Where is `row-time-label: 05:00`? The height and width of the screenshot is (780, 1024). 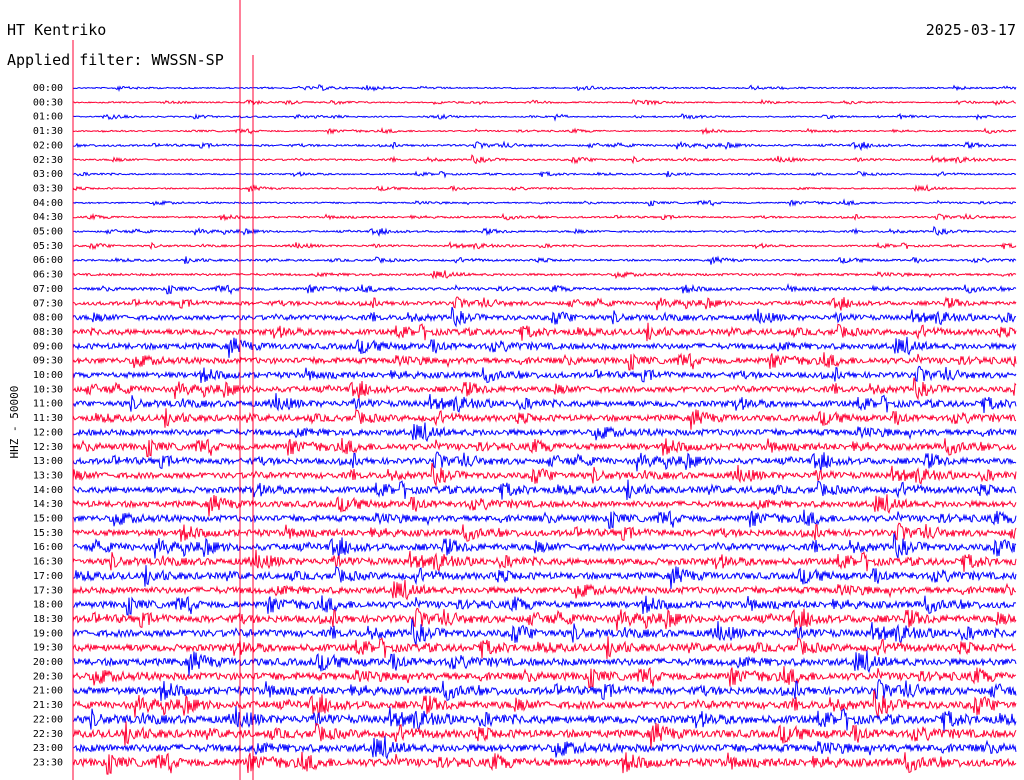 row-time-label: 05:00 is located at coordinates (48, 232).